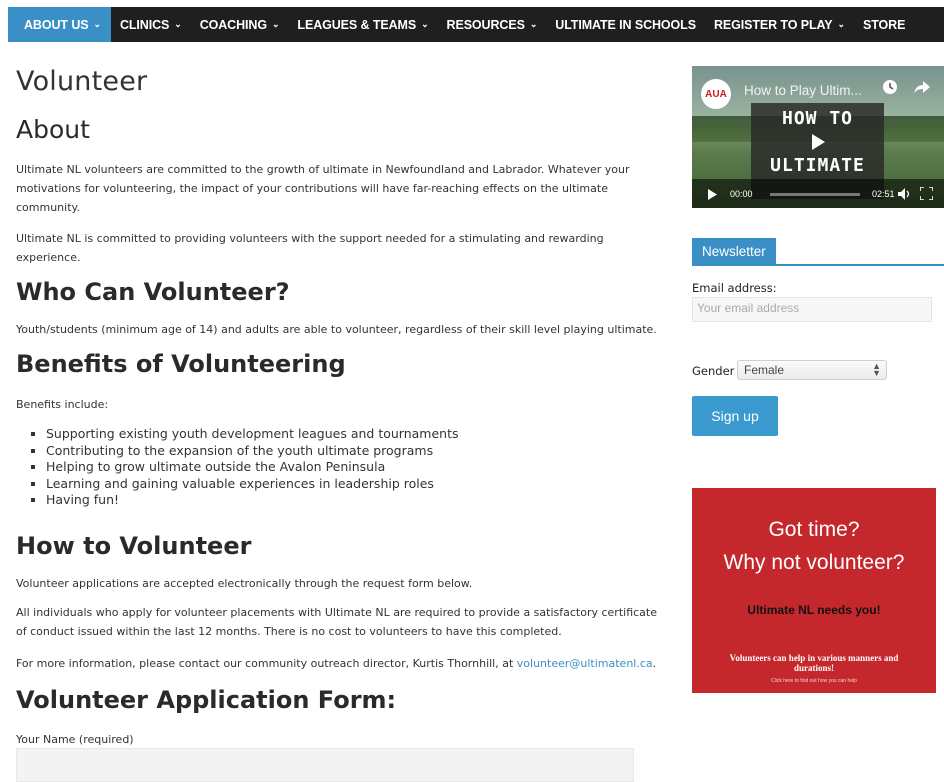 The width and height of the screenshot is (944, 782). I want to click on promo-line-5: Click here to find out how you can help, so click(814, 681).